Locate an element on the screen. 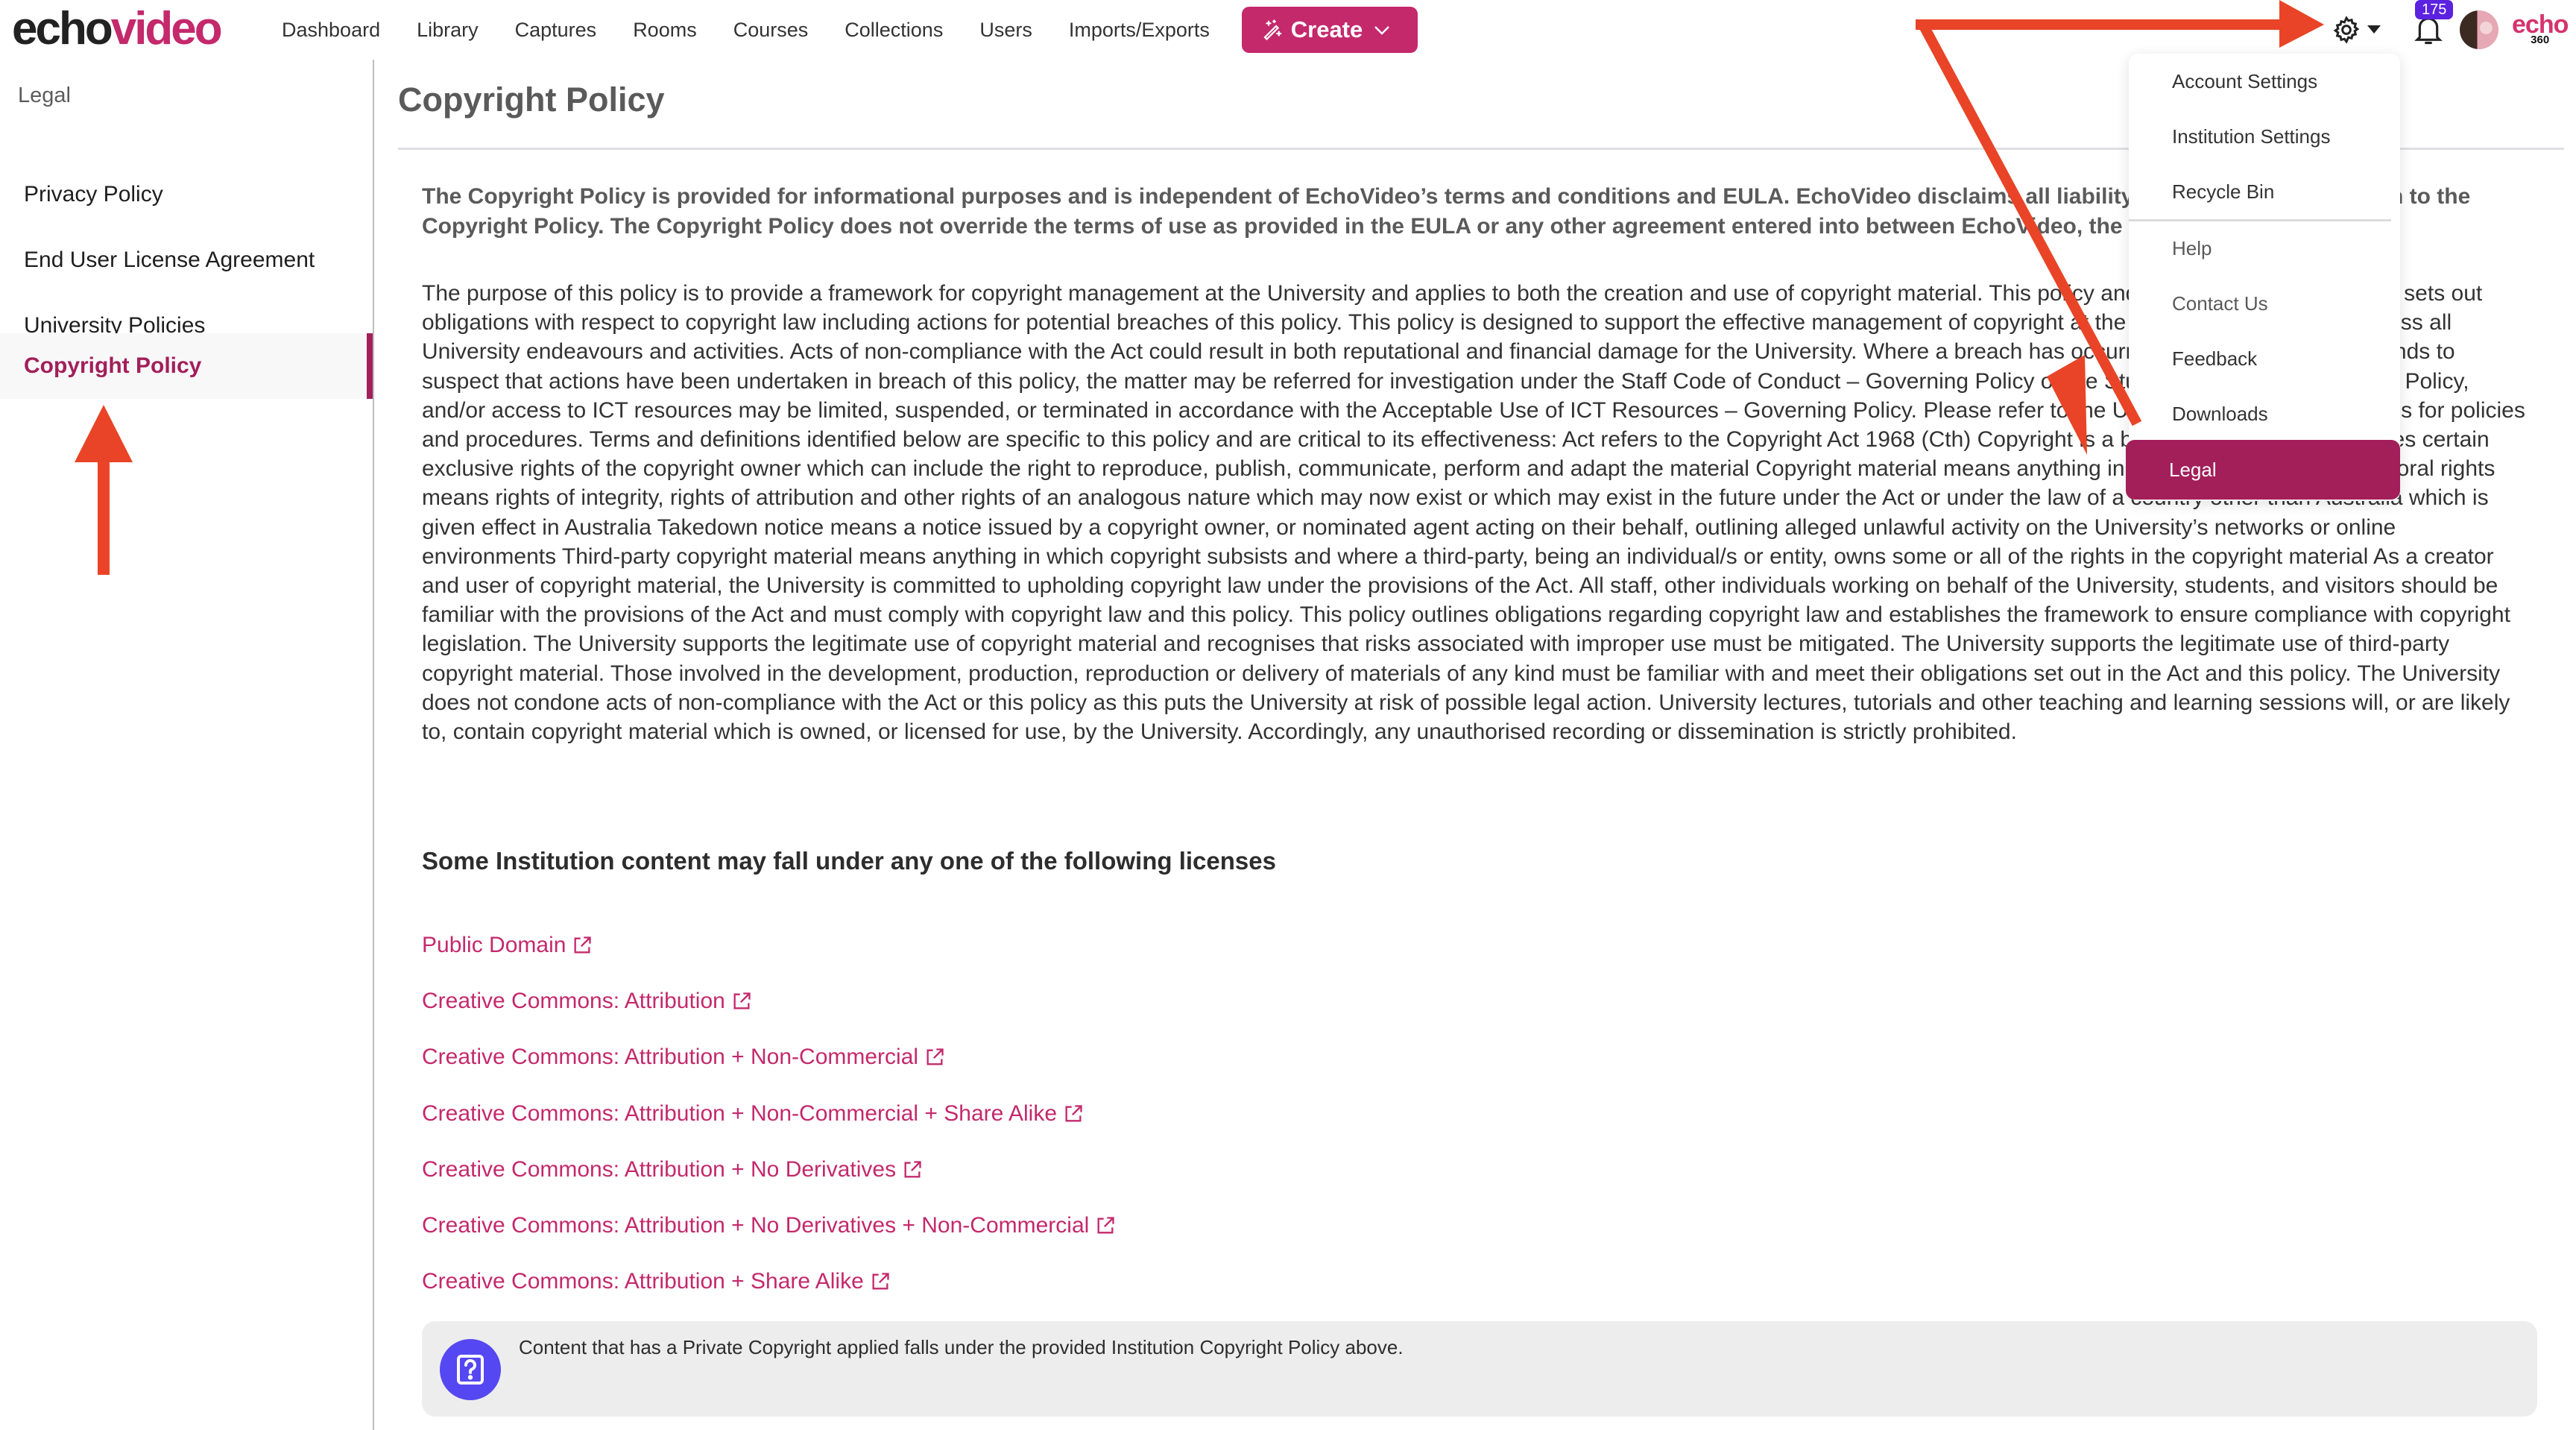 This screenshot has width=2576, height=1430. question-box-icon is located at coordinates (471, 1369).